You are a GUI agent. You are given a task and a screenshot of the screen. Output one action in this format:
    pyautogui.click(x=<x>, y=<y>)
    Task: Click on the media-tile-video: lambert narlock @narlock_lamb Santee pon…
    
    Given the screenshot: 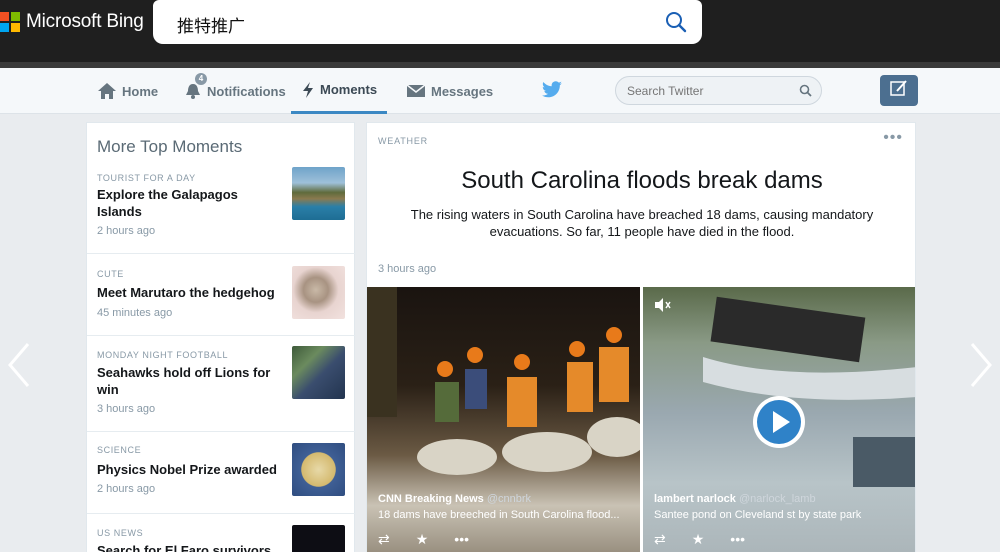 What is the action you would take?
    pyautogui.click(x=779, y=419)
    